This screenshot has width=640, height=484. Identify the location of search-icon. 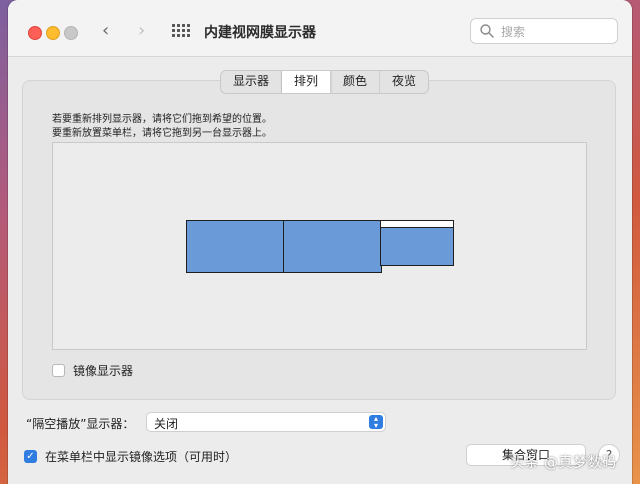
(487, 31).